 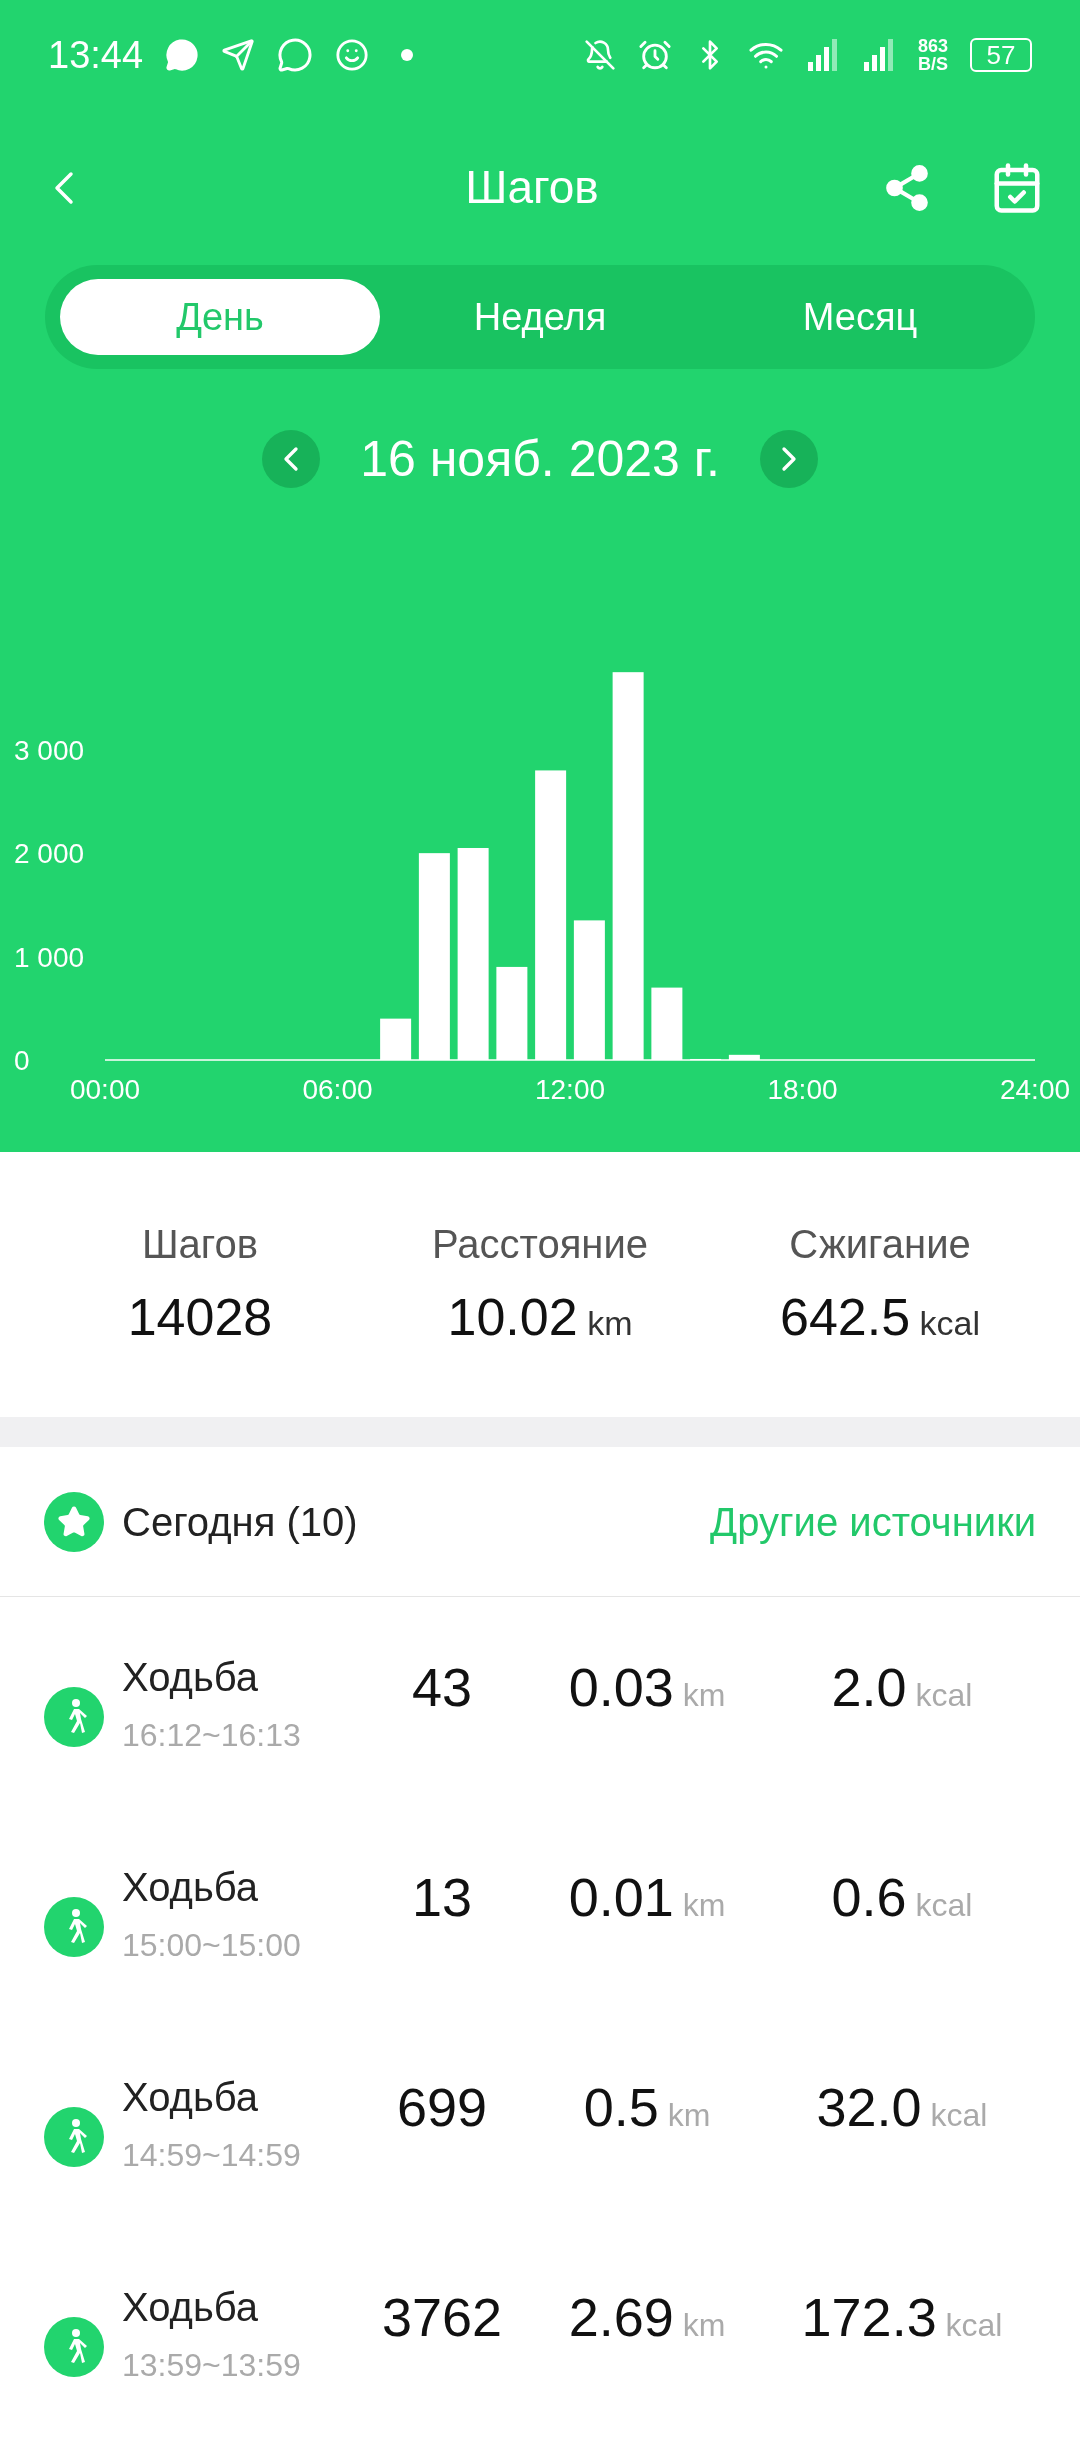 I want to click on summary-label: Сжигание, so click(x=880, y=1244).